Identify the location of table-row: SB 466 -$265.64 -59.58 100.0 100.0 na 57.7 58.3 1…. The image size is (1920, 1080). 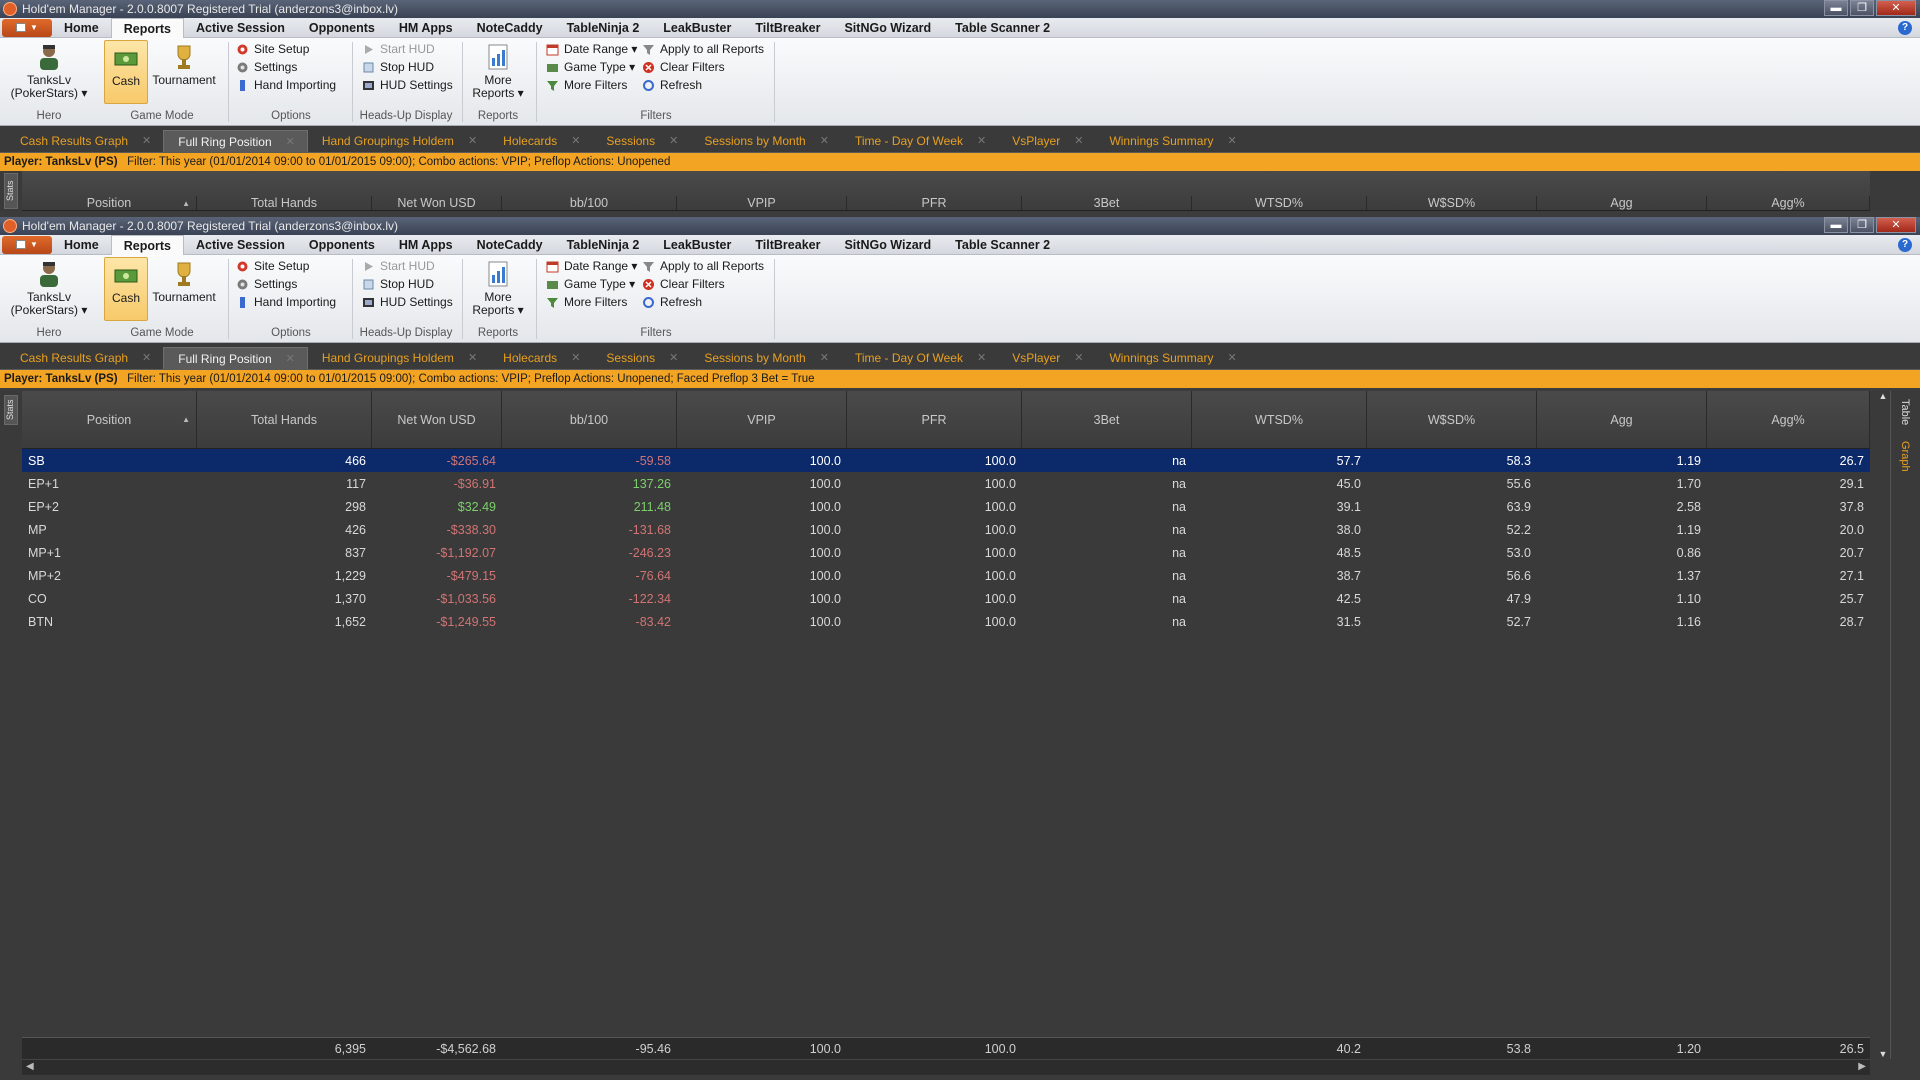
(946, 460).